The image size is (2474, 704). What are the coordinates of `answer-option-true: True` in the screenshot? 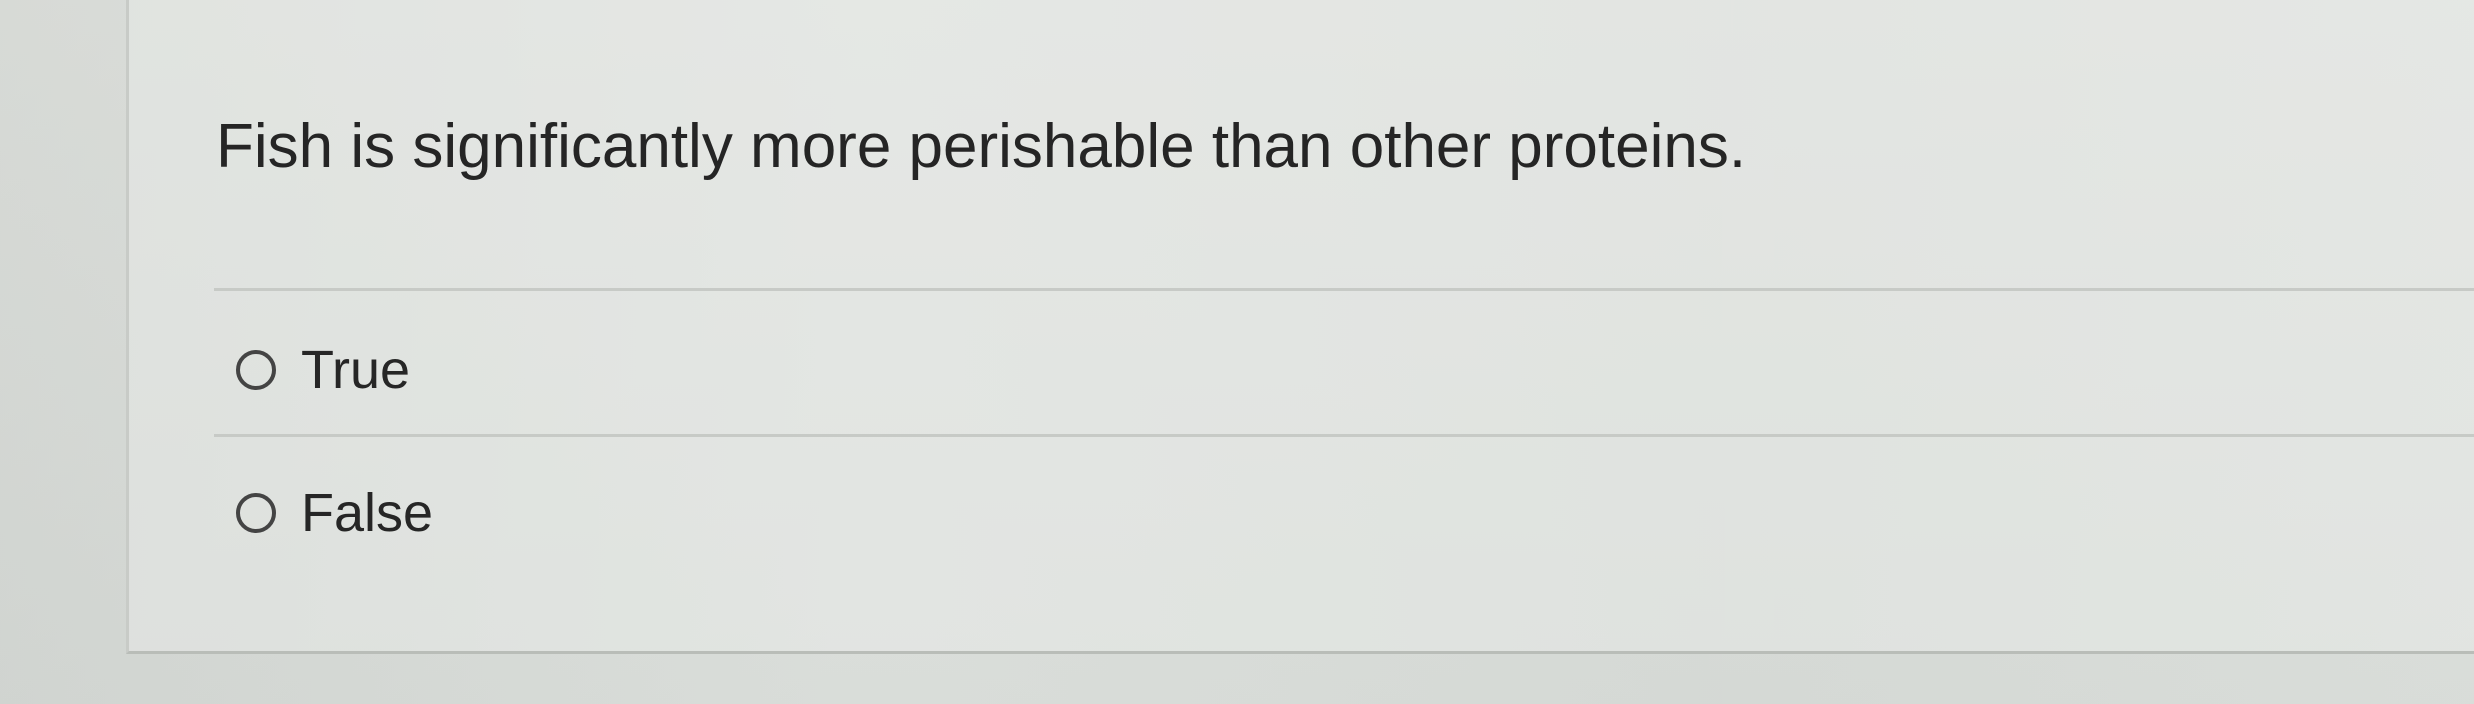 It's located at (323, 370).